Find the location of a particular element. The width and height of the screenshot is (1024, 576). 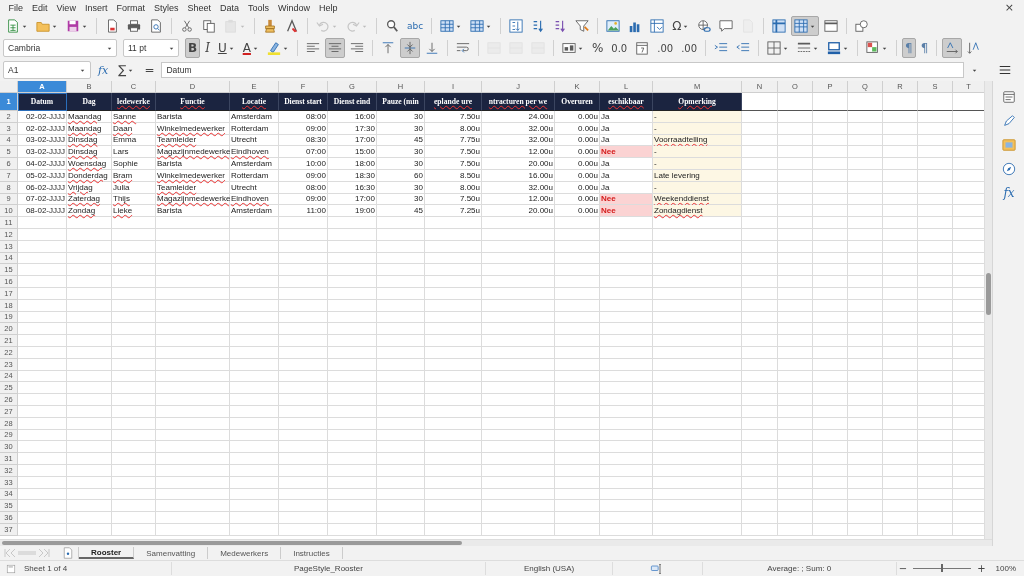

special-character-button: Ω is located at coordinates (681, 26).